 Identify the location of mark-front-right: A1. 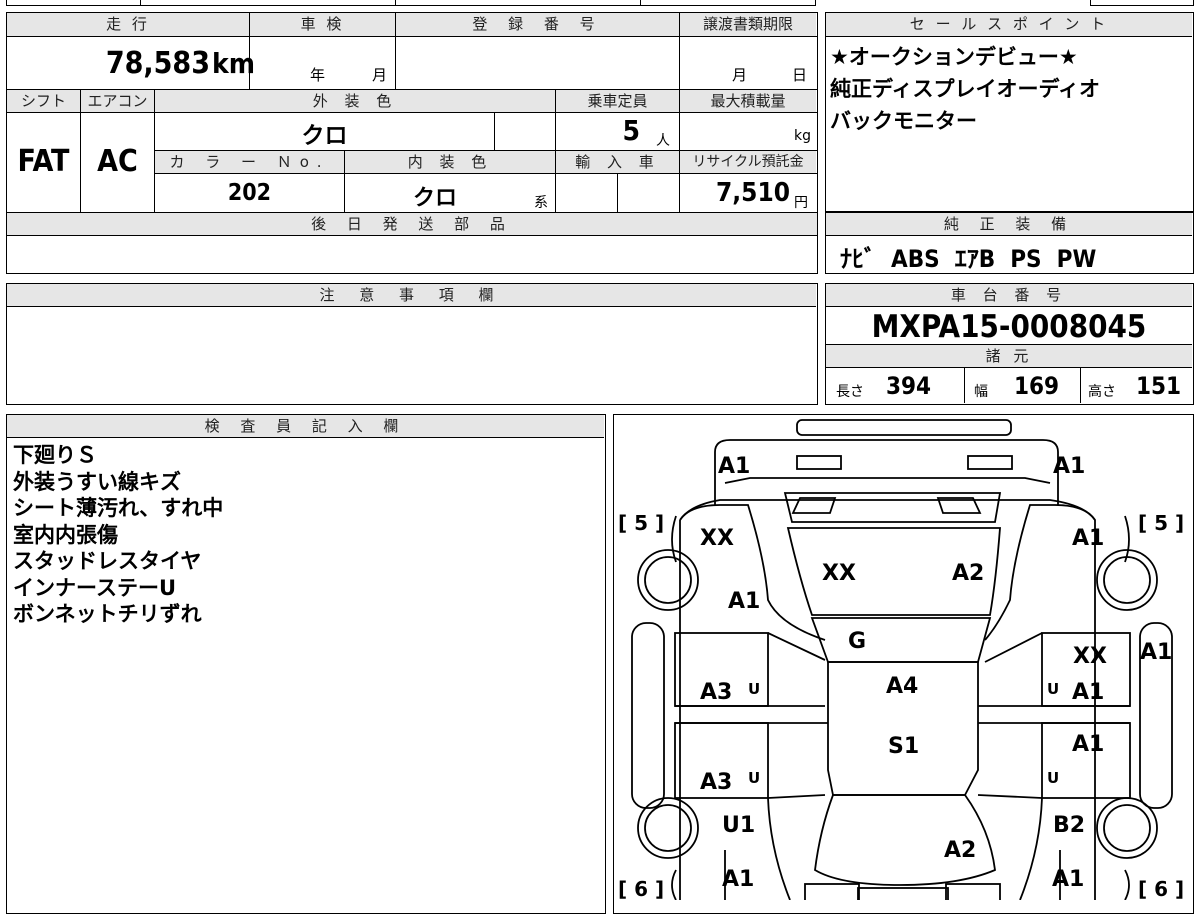
(1069, 466).